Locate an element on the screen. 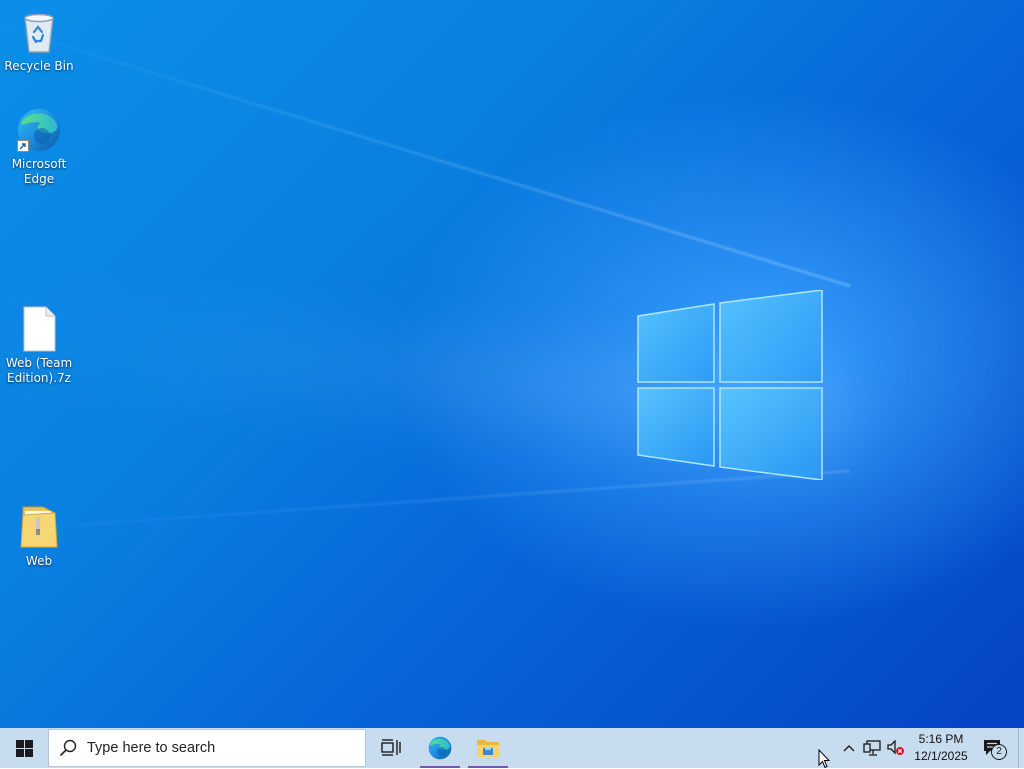  desktop-icon-microsoft-edge: Microsoft Edge is located at coordinates (39, 146).